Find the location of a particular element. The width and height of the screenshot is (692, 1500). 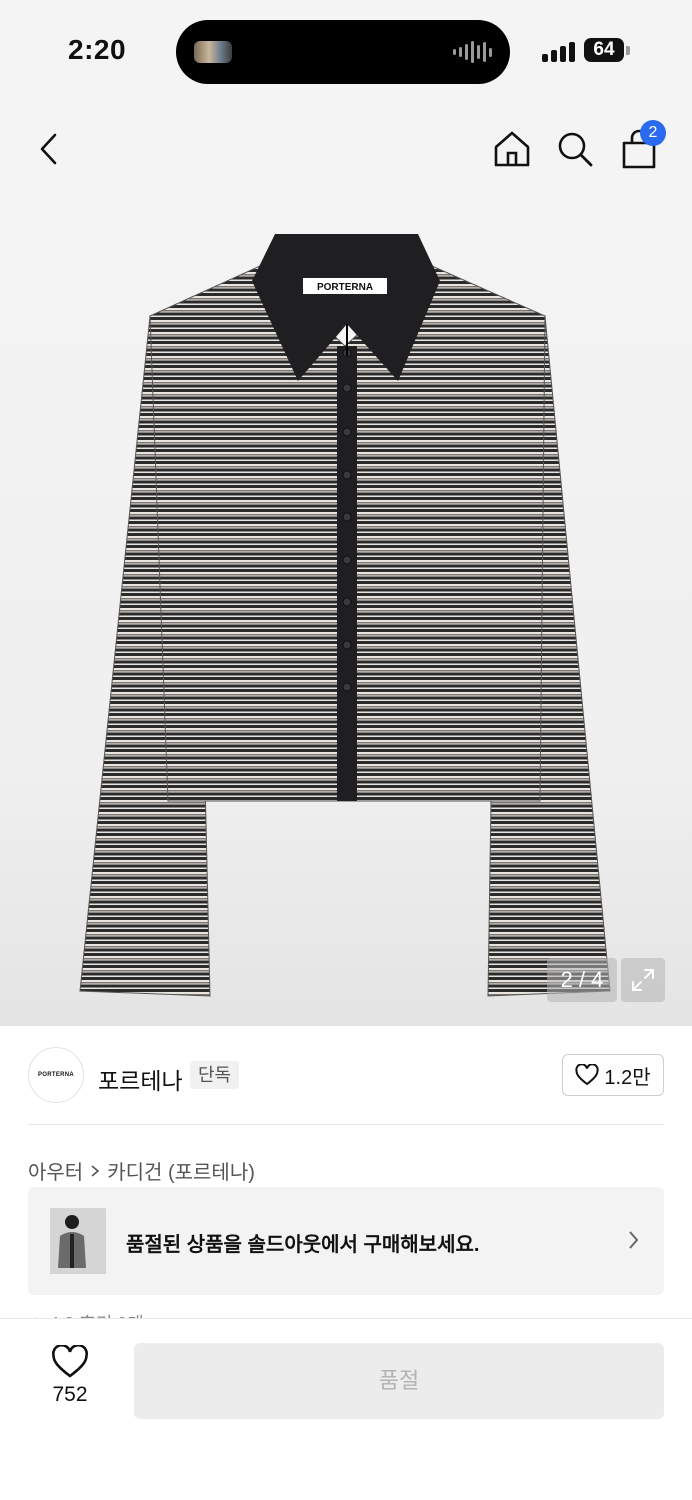

dynamic-island is located at coordinates (343, 52).